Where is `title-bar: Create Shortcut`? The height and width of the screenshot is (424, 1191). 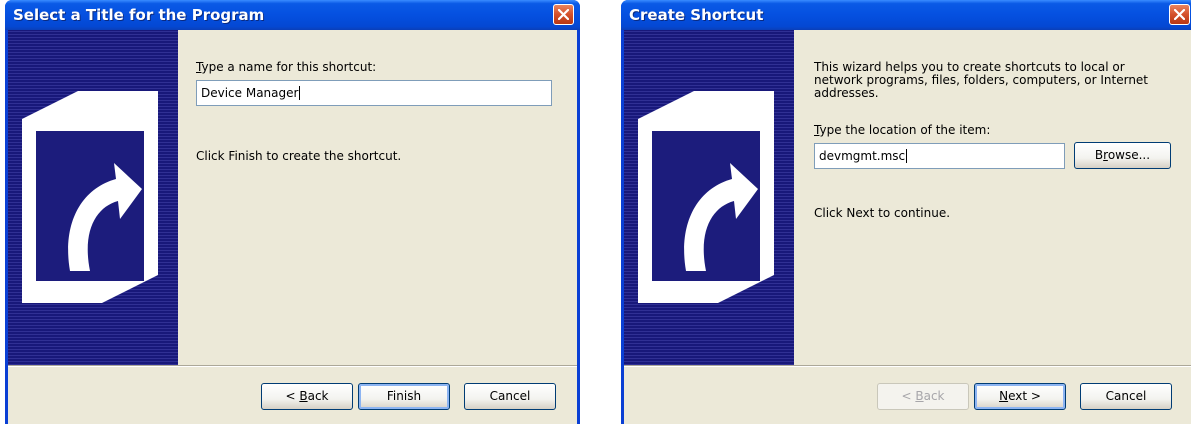 title-bar: Create Shortcut is located at coordinates (906, 15).